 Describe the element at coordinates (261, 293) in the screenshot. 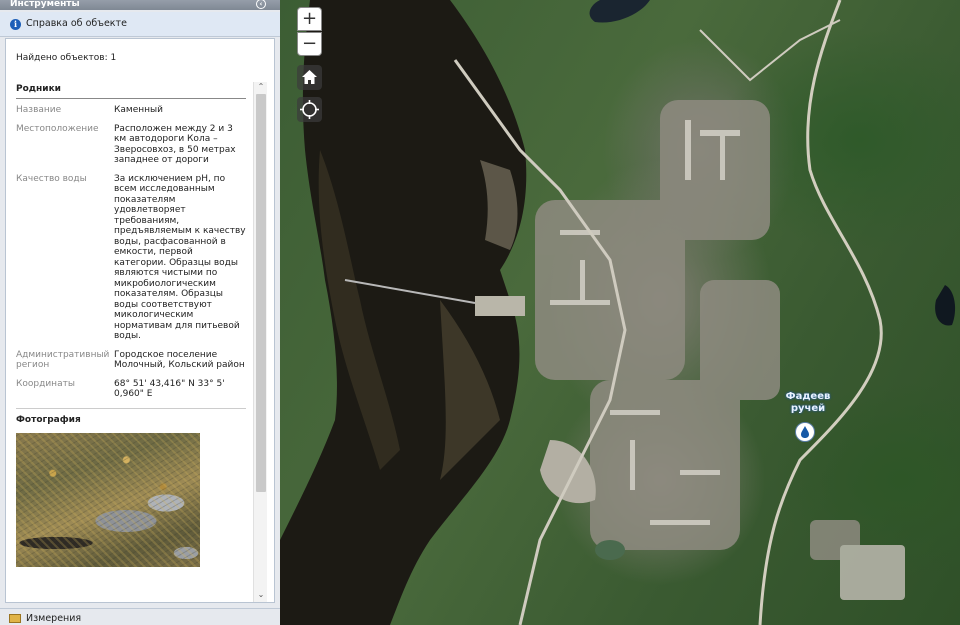

I see `scrollbar-thumb` at that location.